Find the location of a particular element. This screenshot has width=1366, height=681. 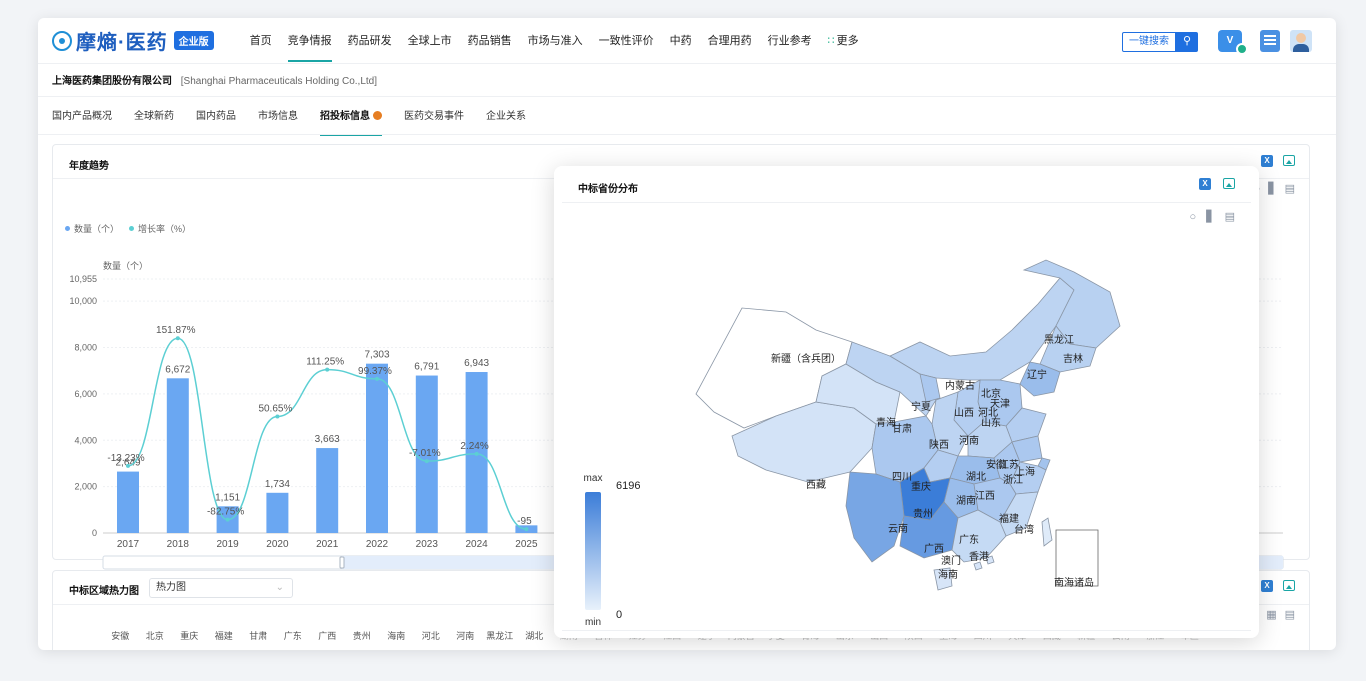

subtab-4: 招投标信息 is located at coordinates (351, 122).